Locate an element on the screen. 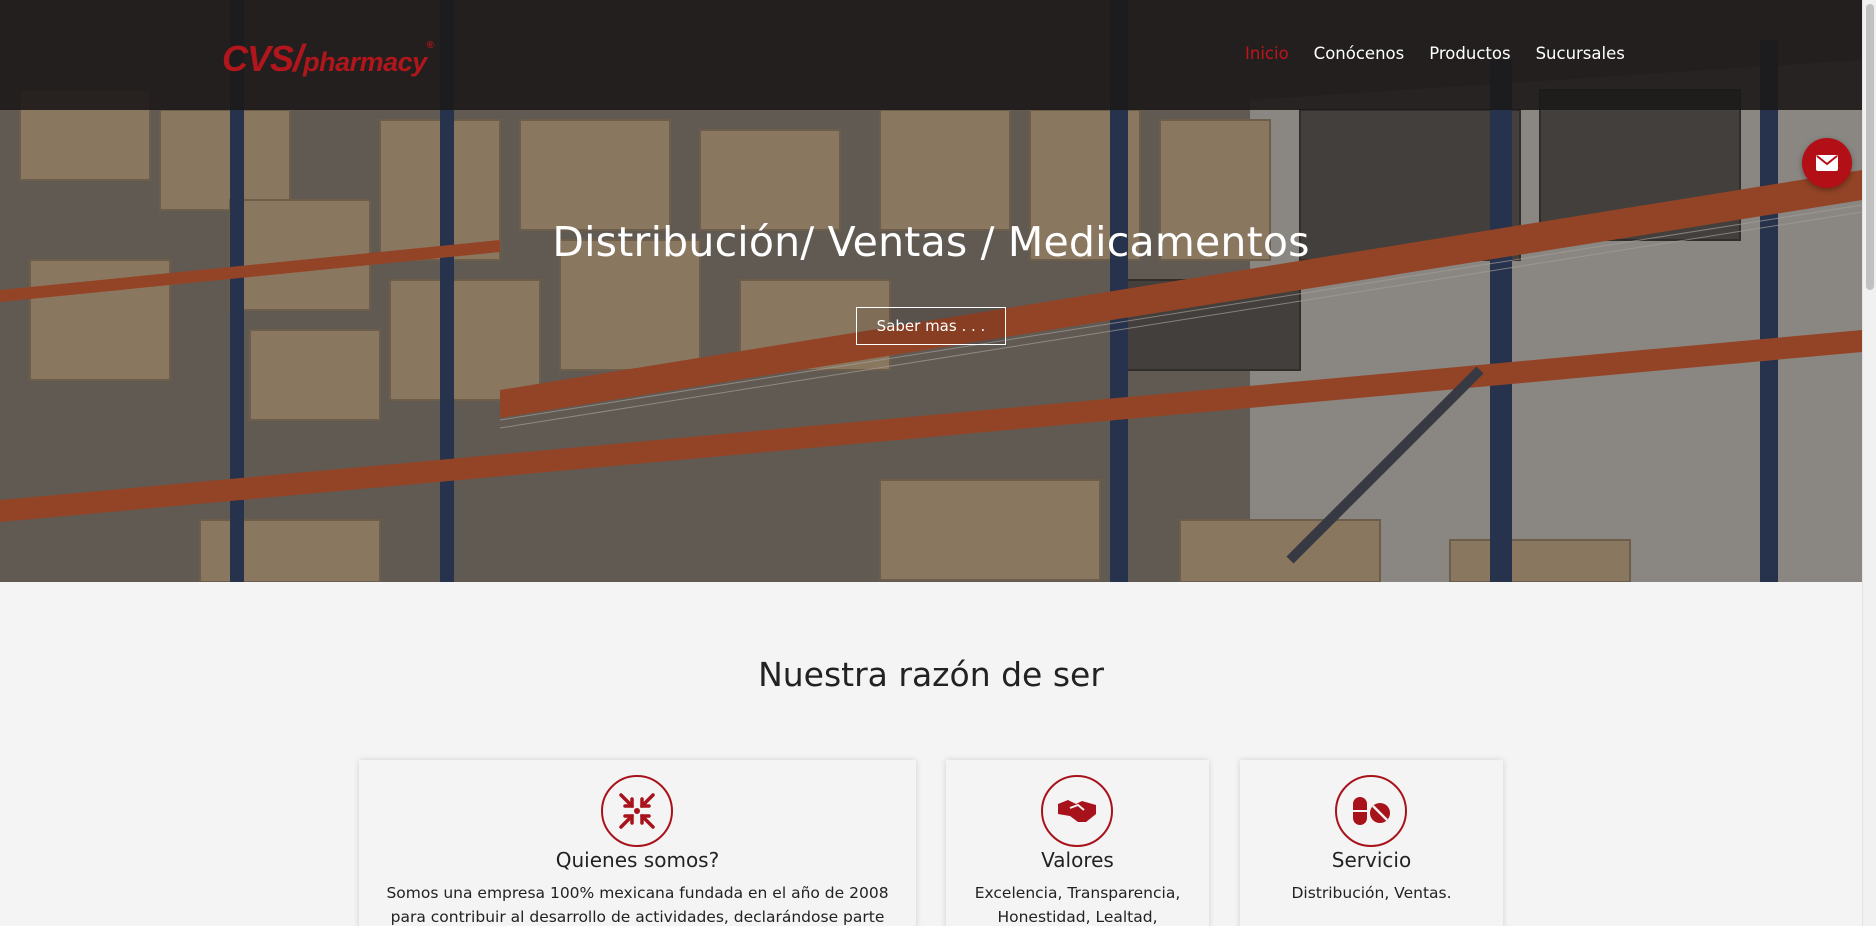  nav-link-conocenos: Conócenos is located at coordinates (1359, 53).